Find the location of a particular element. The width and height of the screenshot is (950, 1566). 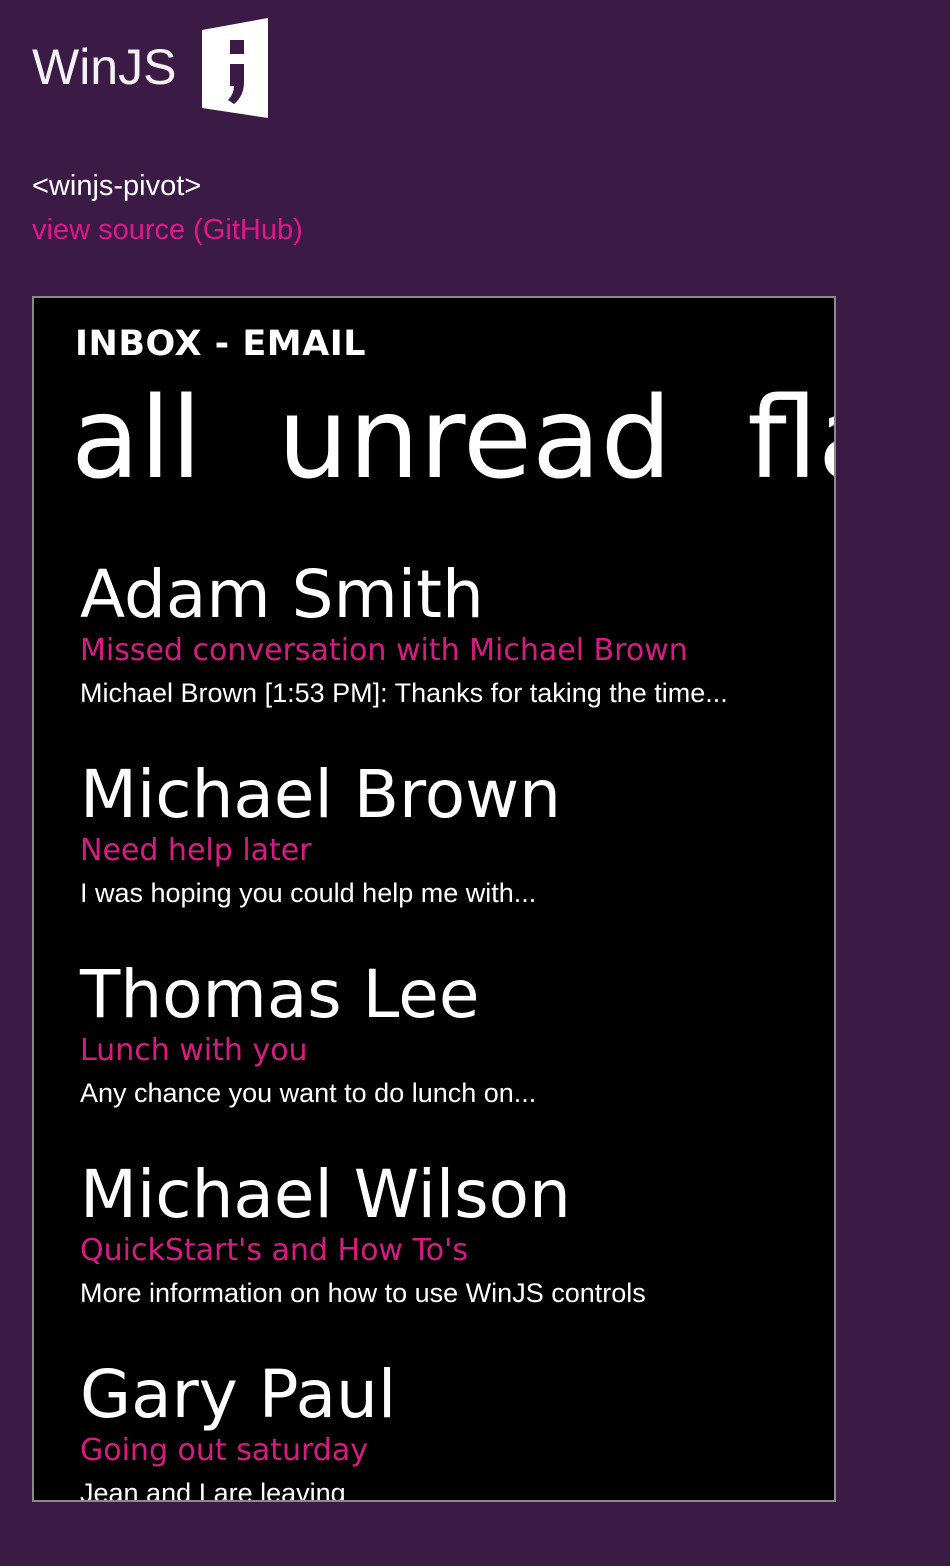

sender-name: Gary Paul is located at coordinates (238, 1394).